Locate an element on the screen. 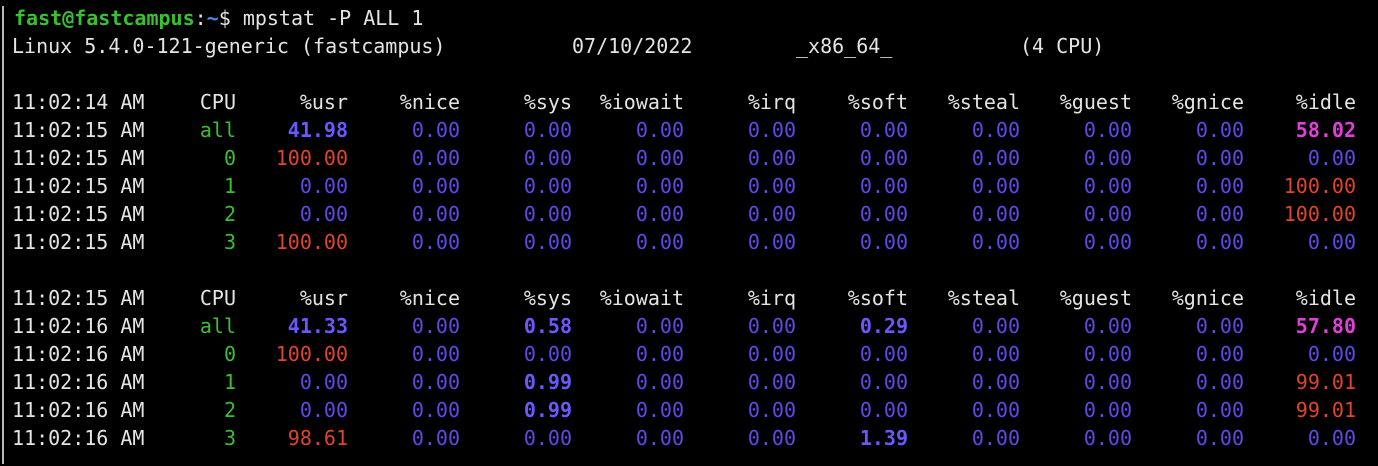 The height and width of the screenshot is (466, 1378). prompt-user-host: fast@fastcampus is located at coordinates (104, 18).